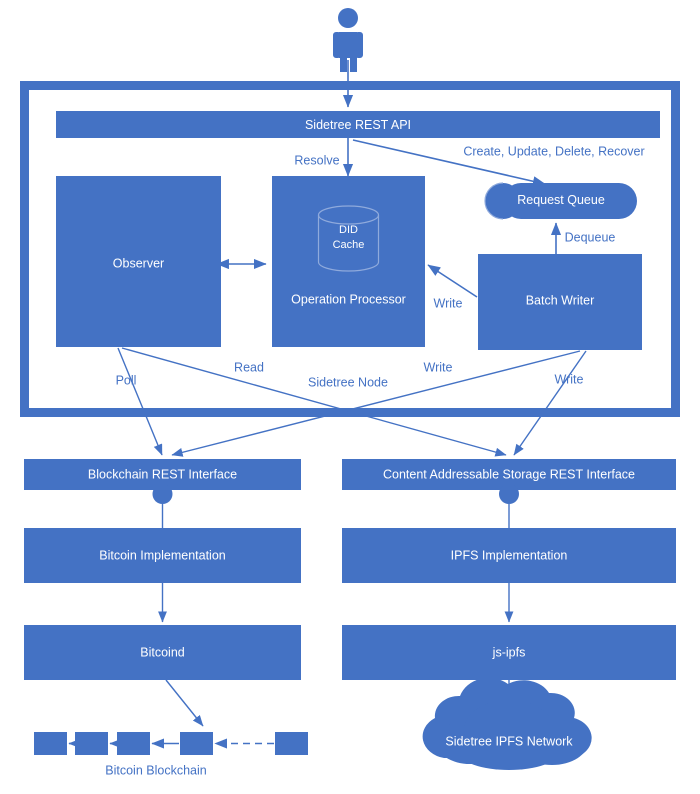 The image size is (700, 794). What do you see at coordinates (553, 151) in the screenshot?
I see `edge-label-crud: Create, Update, Delete, Recover` at bounding box center [553, 151].